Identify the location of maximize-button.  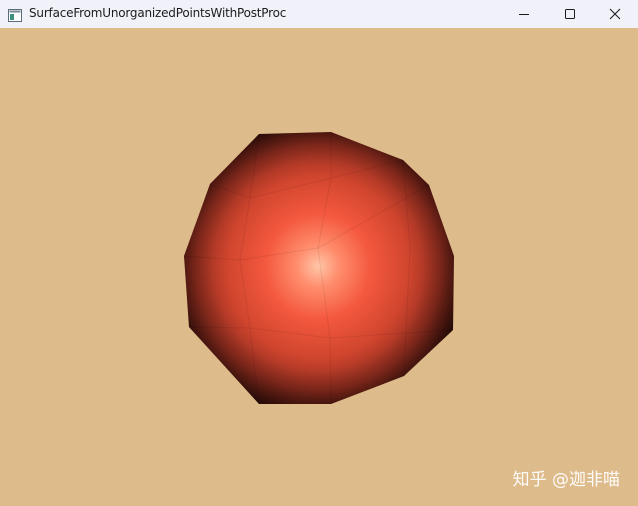
(570, 14).